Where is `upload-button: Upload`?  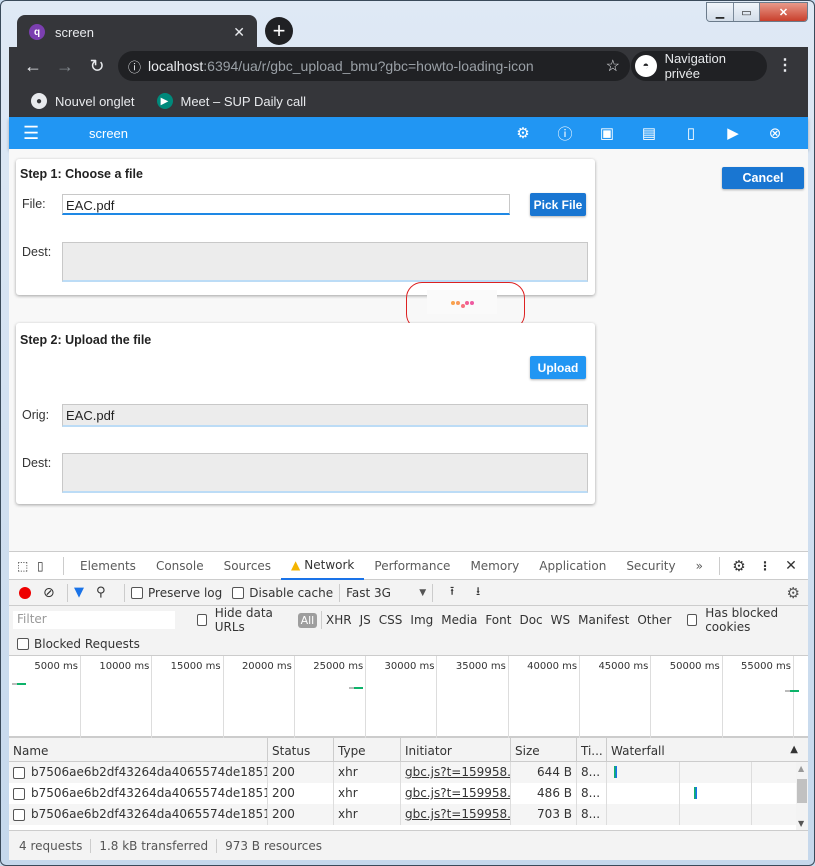 upload-button: Upload is located at coordinates (558, 367).